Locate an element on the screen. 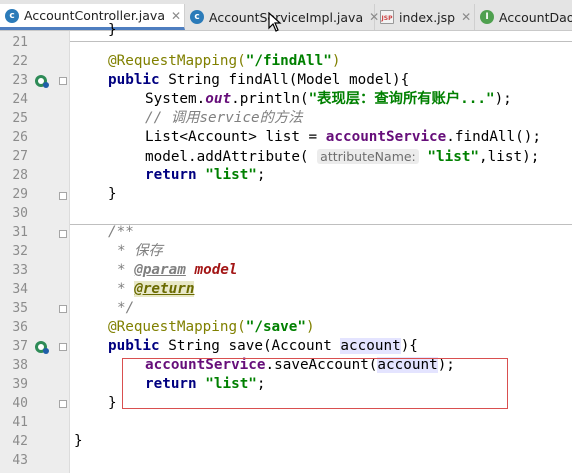 This screenshot has height=473, width=572. line-number: 31 is located at coordinates (20, 232).